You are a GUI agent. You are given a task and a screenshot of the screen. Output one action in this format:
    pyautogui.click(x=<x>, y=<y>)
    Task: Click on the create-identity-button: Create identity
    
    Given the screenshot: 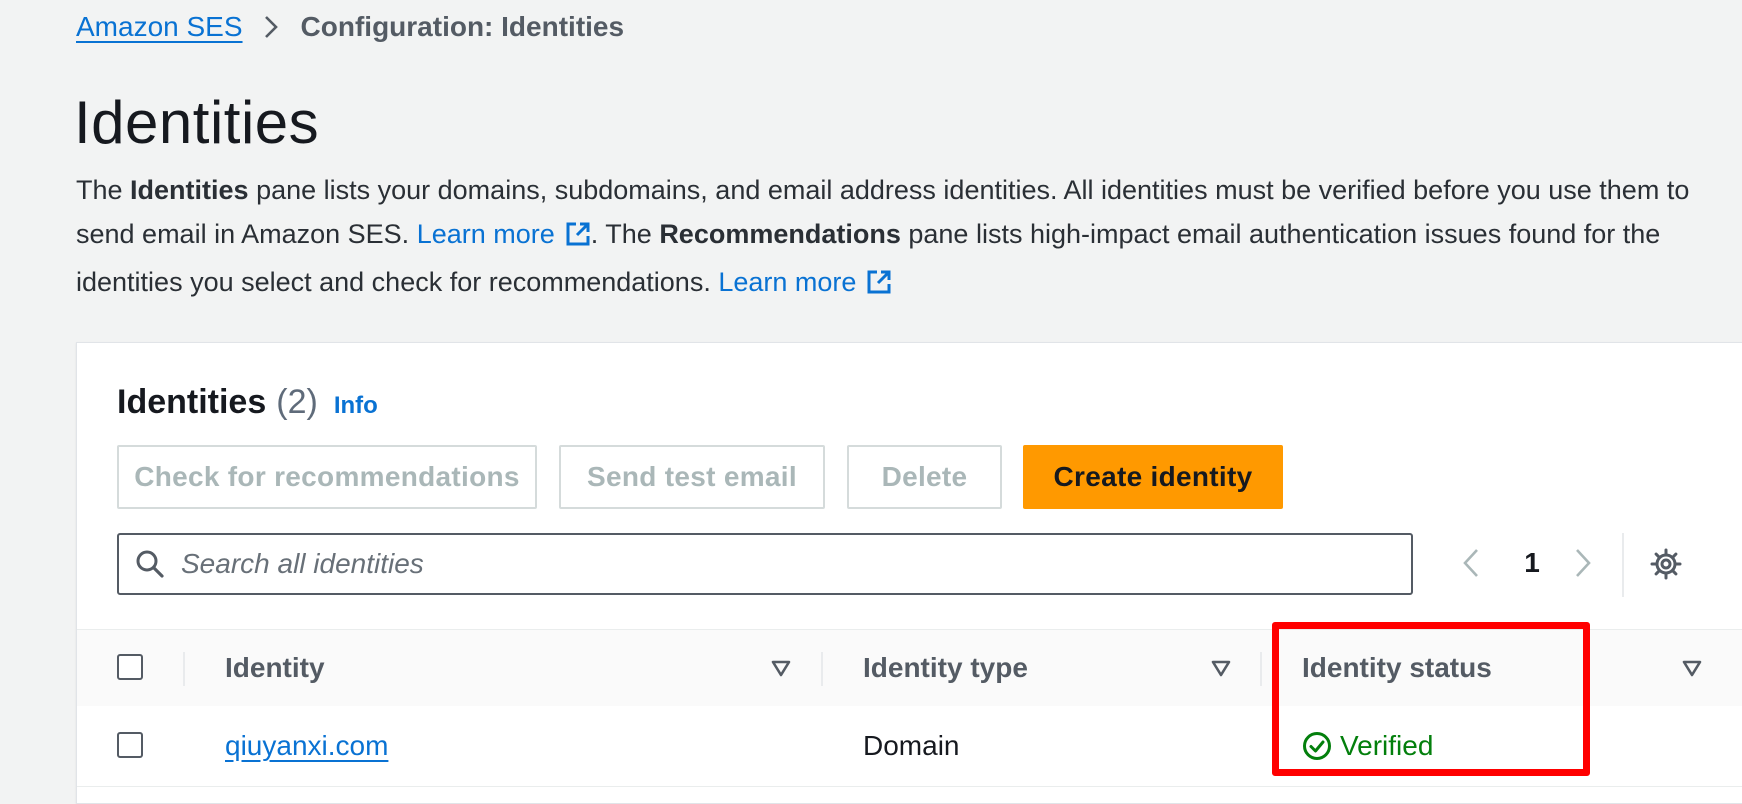 What is the action you would take?
    pyautogui.click(x=1153, y=477)
    